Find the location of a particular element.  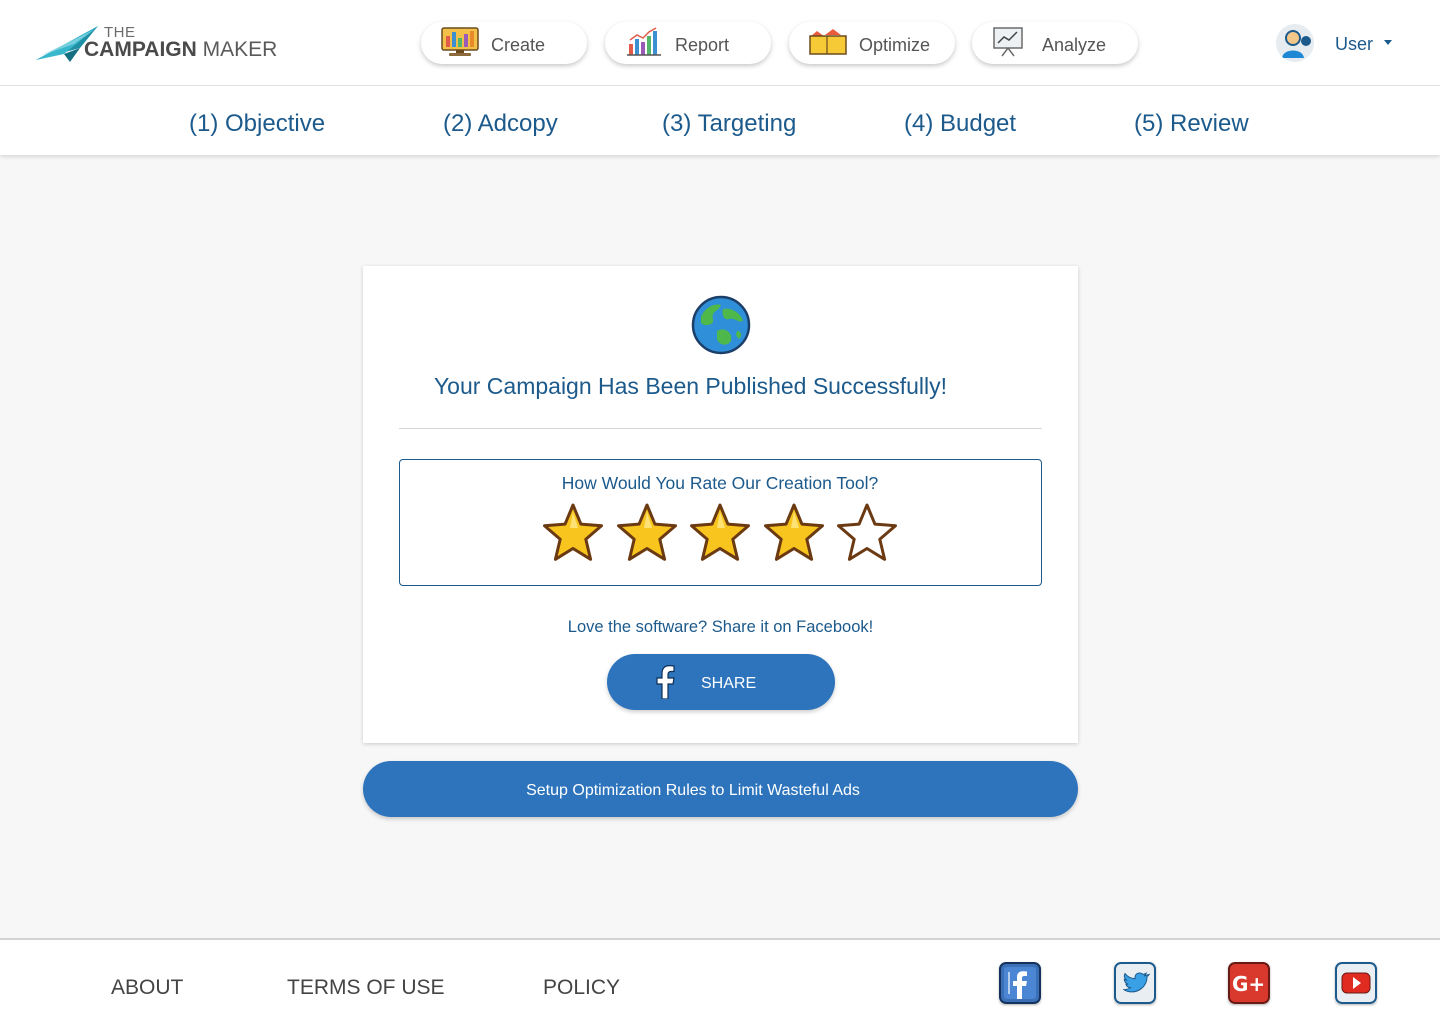

step-review: (5) Review is located at coordinates (1191, 124).